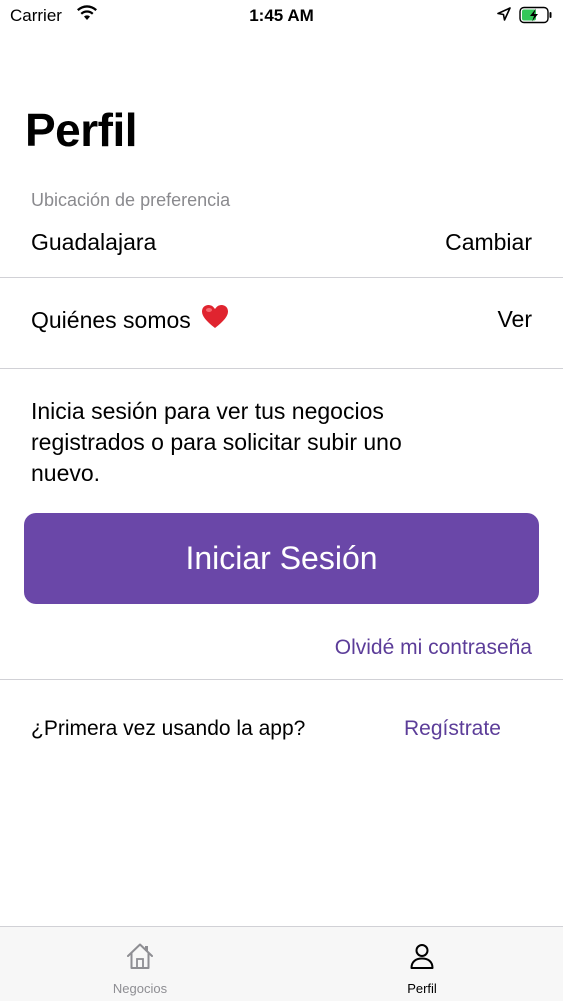 The image size is (563, 1001). I want to click on view-about-button: Ver, so click(514, 319).